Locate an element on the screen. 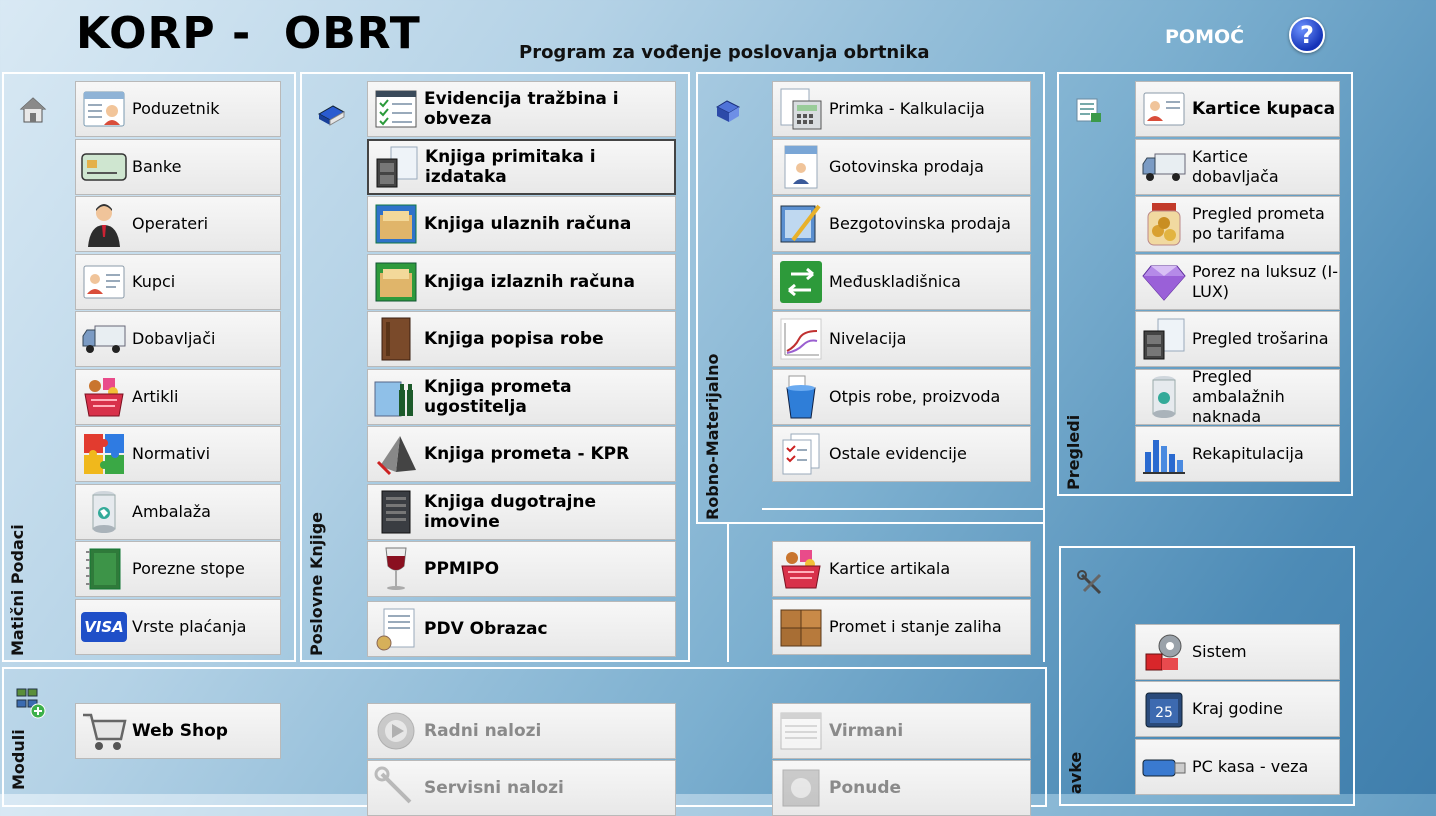 The image size is (1436, 816). btn-label: Porezne stope is located at coordinates (188, 568).